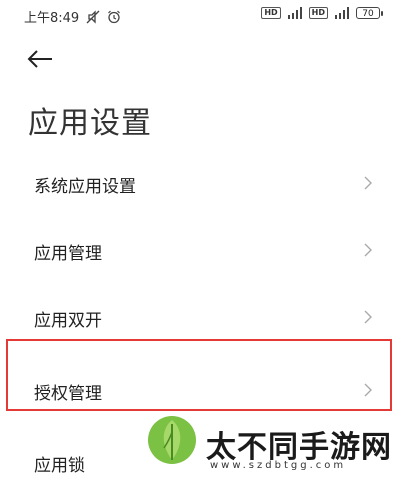 The height and width of the screenshot is (492, 400). What do you see at coordinates (59, 466) in the screenshot?
I see `list-item-label: 应用锁` at bounding box center [59, 466].